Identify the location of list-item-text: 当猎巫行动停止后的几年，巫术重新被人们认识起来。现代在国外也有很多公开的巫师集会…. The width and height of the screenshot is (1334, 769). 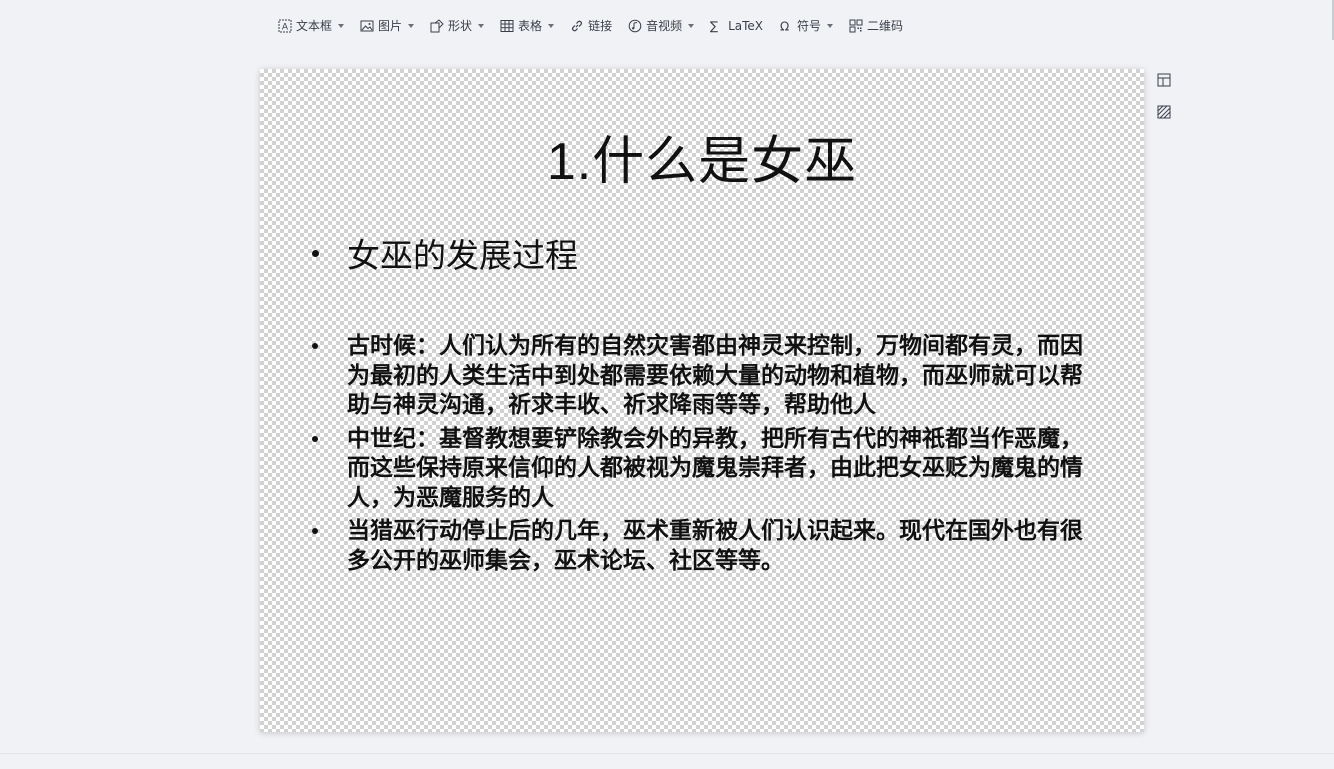
(715, 545).